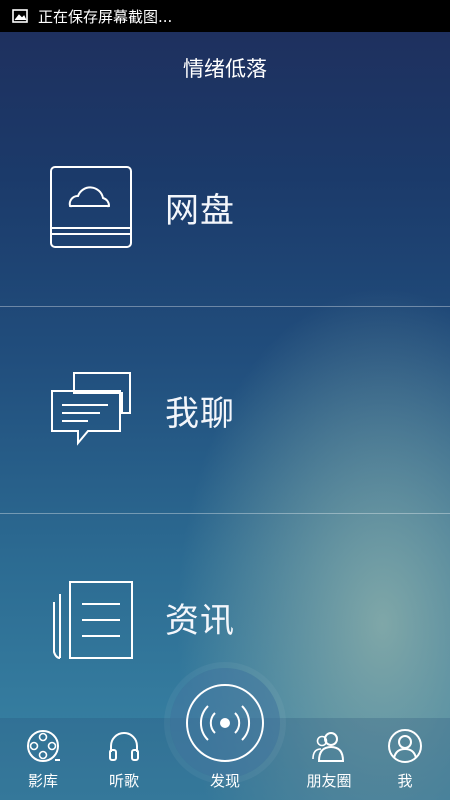 The height and width of the screenshot is (800, 450). Describe the element at coordinates (225, 780) in the screenshot. I see `tab-label-discover: 发现` at that location.